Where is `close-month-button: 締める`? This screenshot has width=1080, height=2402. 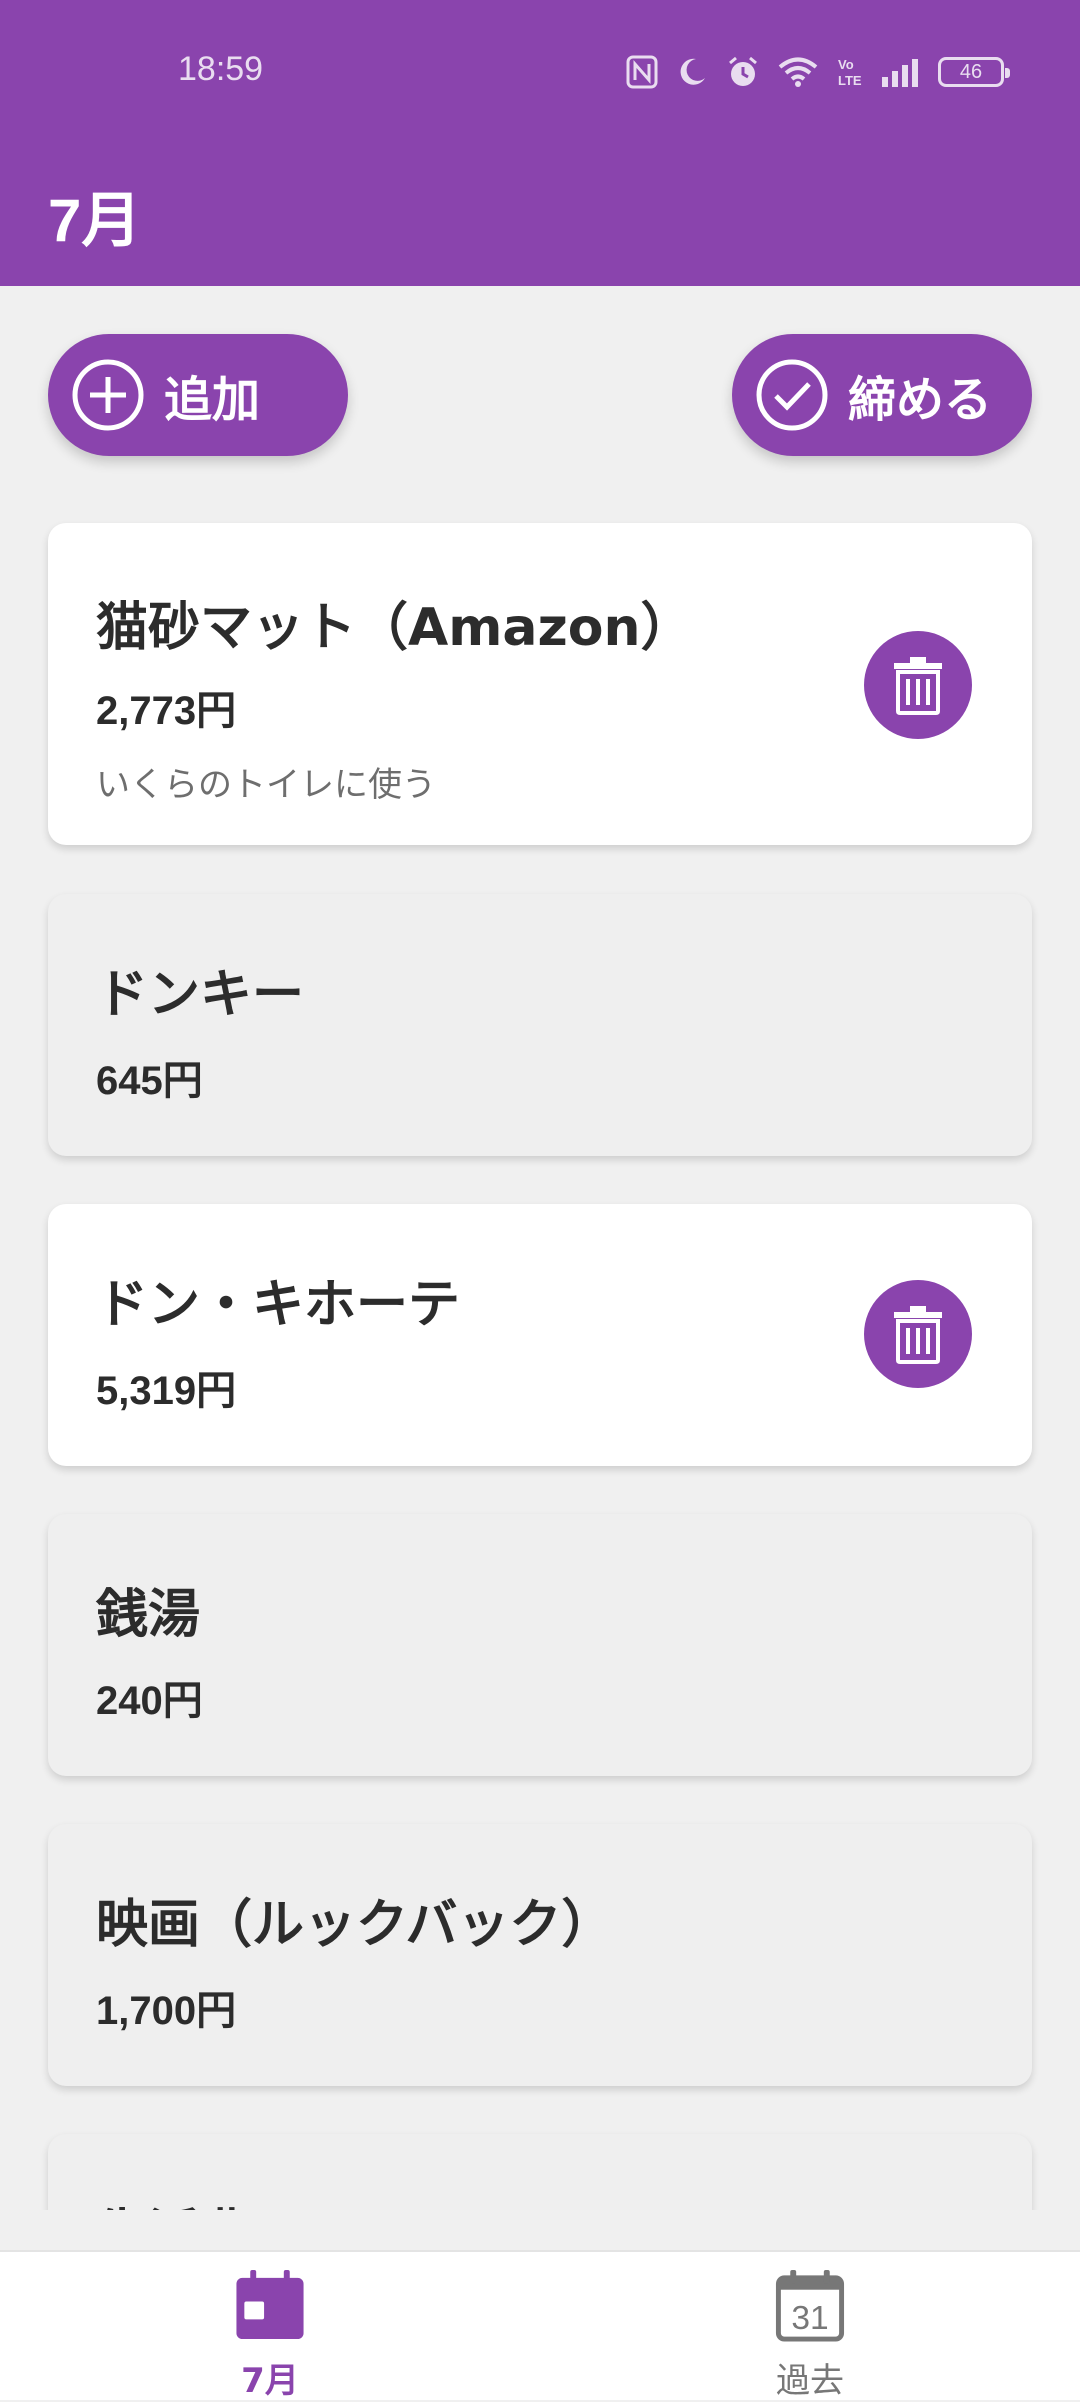 close-month-button: 締める is located at coordinates (882, 395).